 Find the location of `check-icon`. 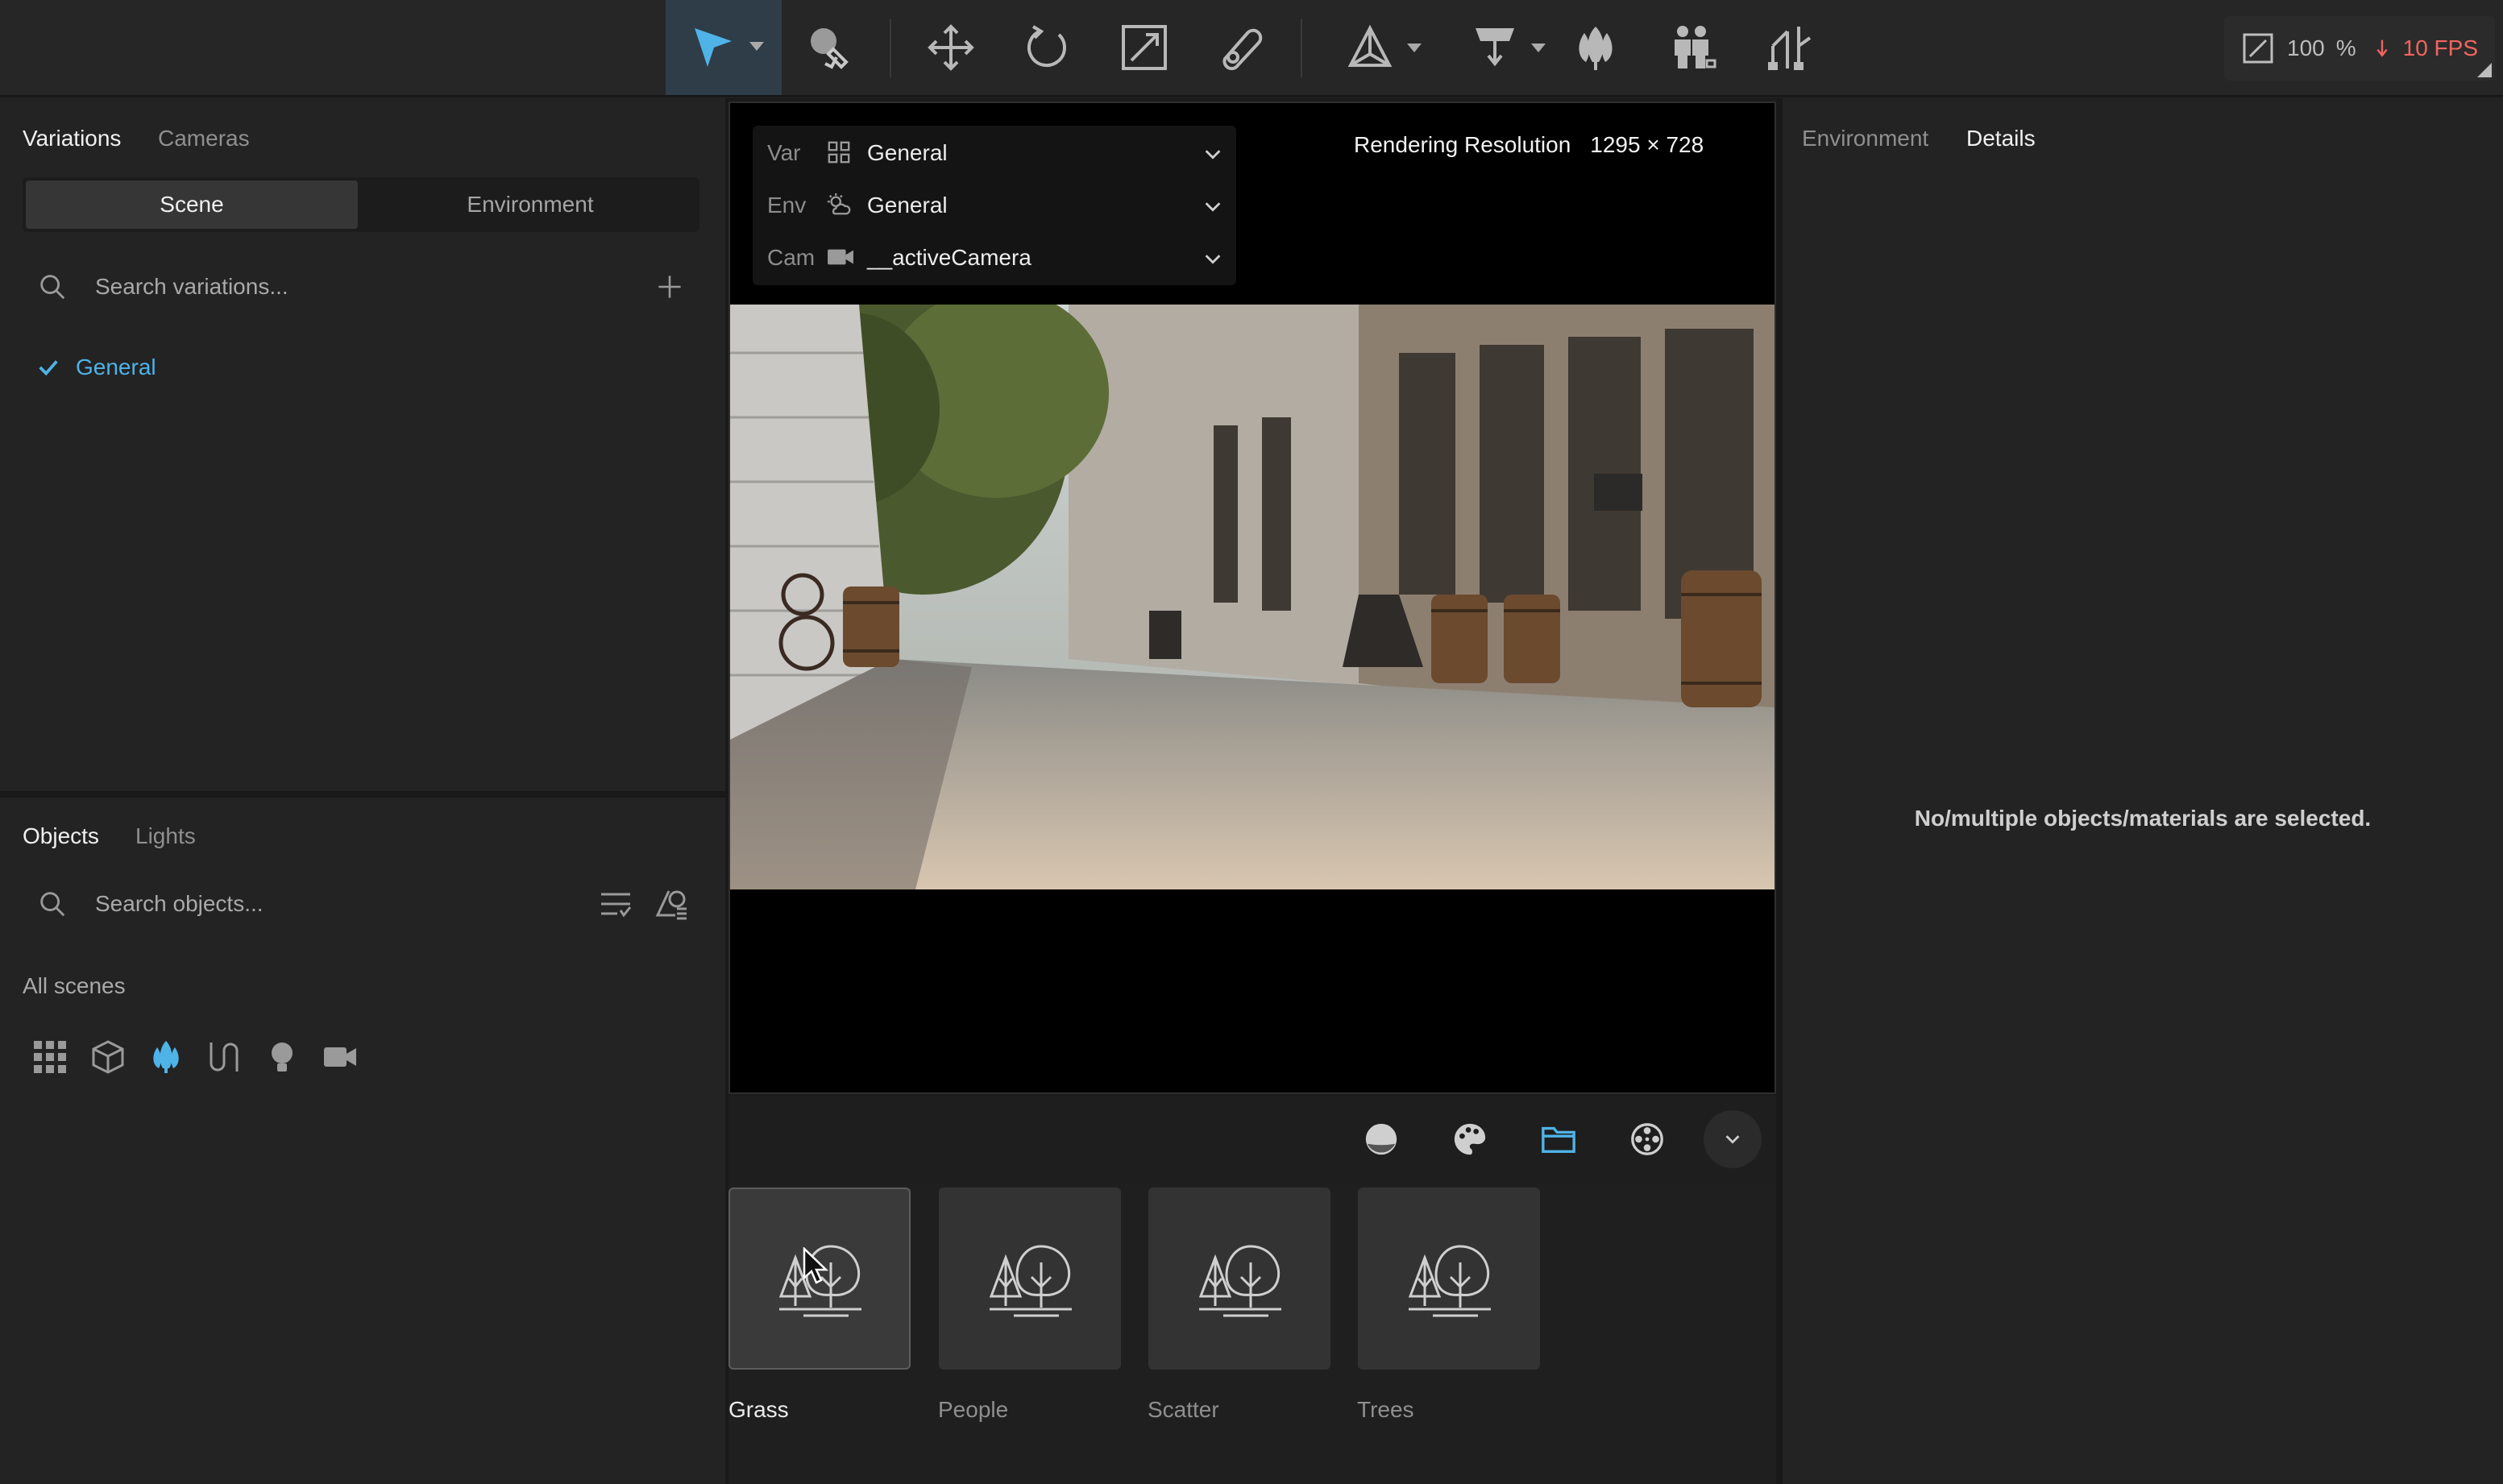

check-icon is located at coordinates (48, 368).